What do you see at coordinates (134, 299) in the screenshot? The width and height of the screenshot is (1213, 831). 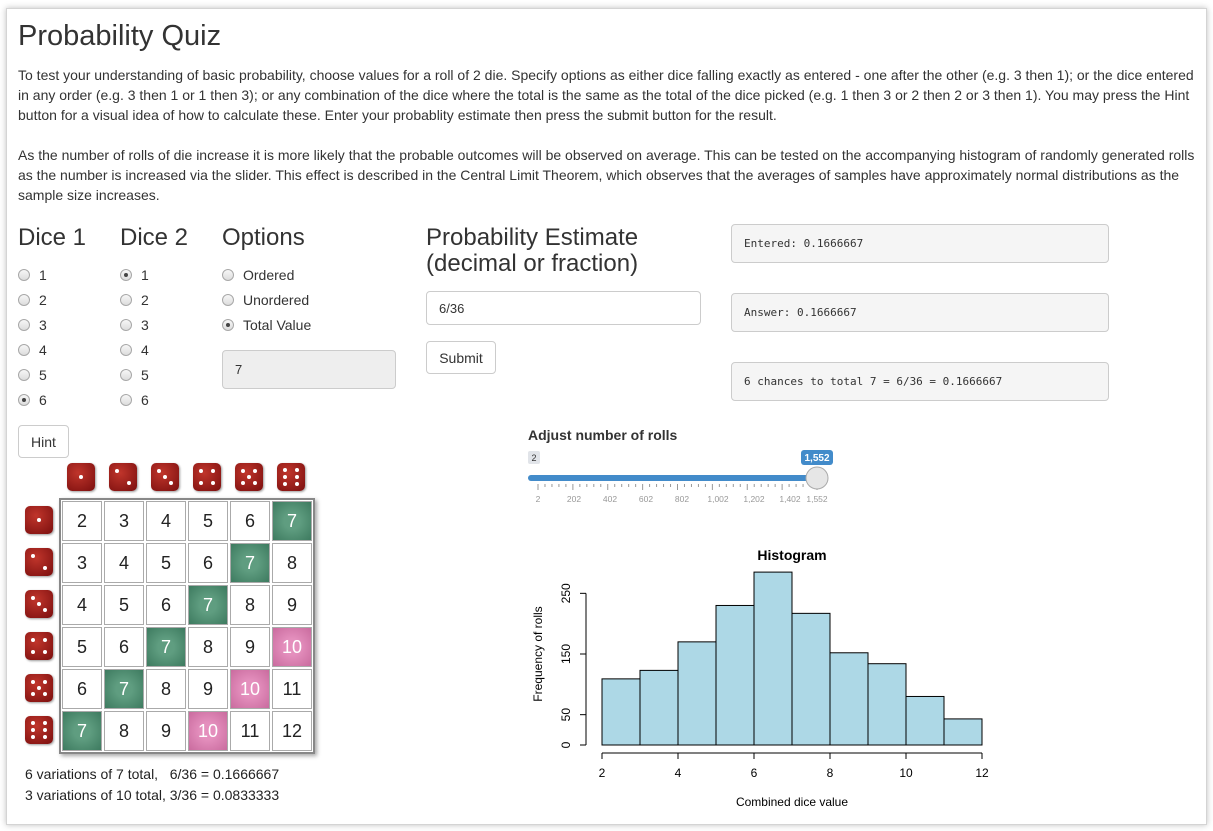 I see `dice2-option: 2` at bounding box center [134, 299].